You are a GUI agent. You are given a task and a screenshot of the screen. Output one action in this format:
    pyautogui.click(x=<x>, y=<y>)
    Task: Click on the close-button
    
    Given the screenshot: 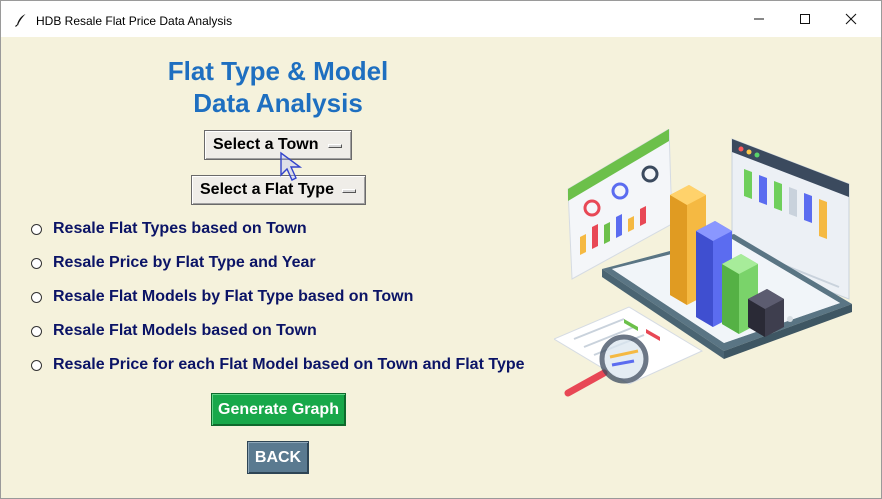 What is the action you would take?
    pyautogui.click(x=851, y=19)
    